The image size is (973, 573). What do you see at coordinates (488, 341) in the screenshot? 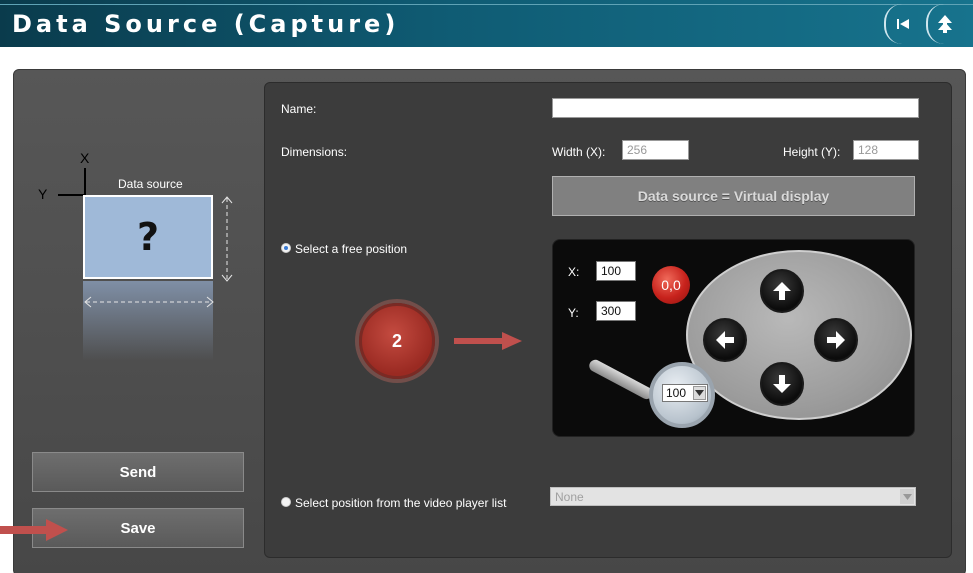
I see `pointer-arrow-position-icon` at bounding box center [488, 341].